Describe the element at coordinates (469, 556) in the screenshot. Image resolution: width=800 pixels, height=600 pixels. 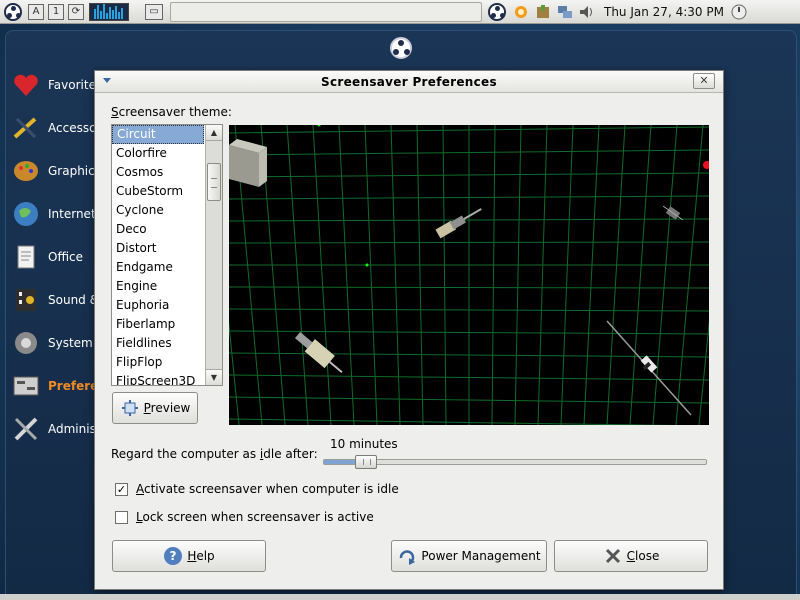
I see `power-management-button: Power Management` at that location.